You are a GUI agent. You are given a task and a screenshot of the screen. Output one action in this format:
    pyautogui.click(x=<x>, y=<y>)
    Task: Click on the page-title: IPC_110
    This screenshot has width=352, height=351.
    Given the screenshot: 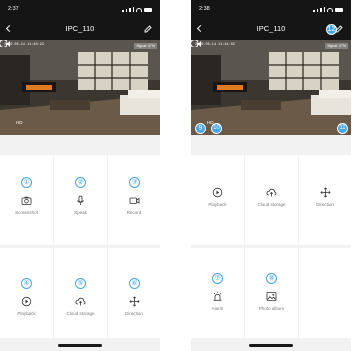 What is the action you would take?
    pyautogui.click(x=80, y=28)
    